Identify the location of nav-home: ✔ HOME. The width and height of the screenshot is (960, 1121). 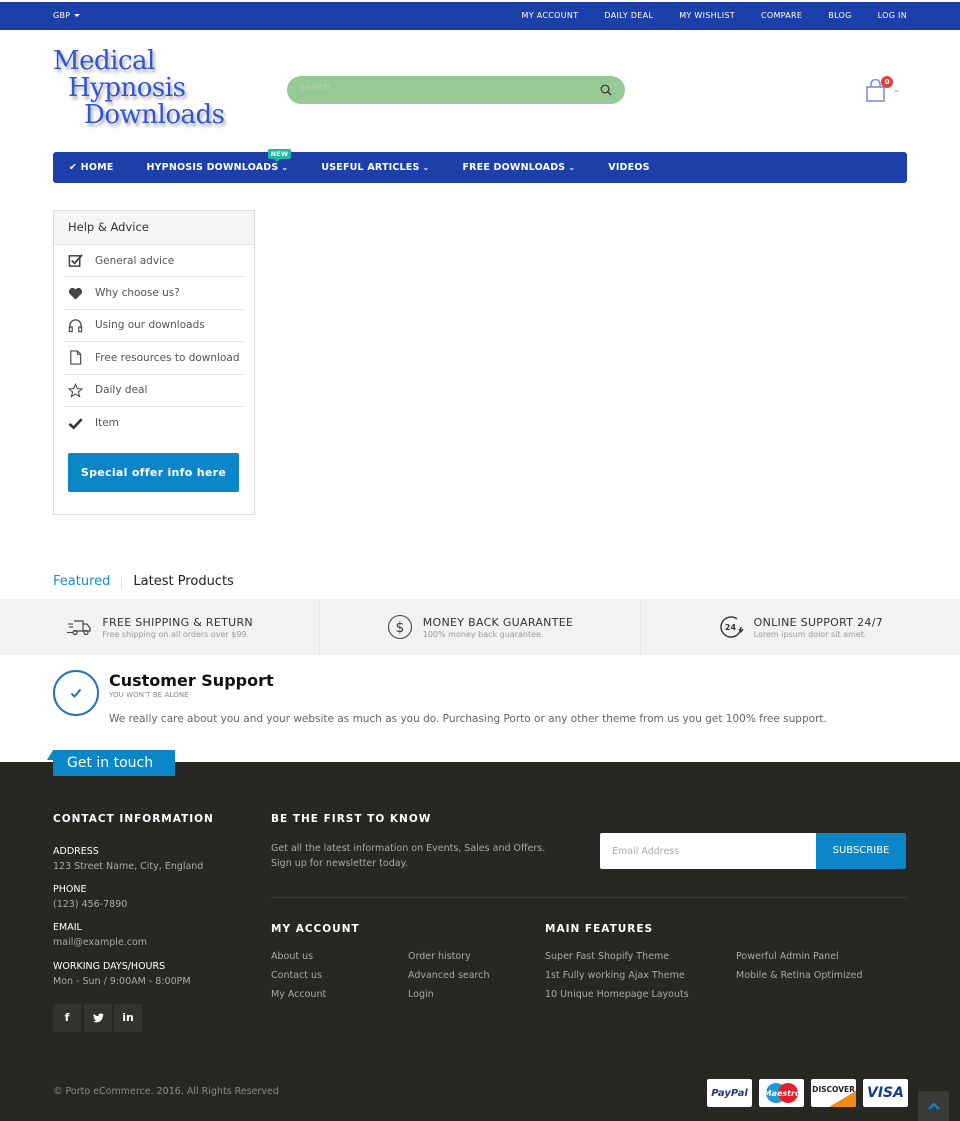
(91, 167).